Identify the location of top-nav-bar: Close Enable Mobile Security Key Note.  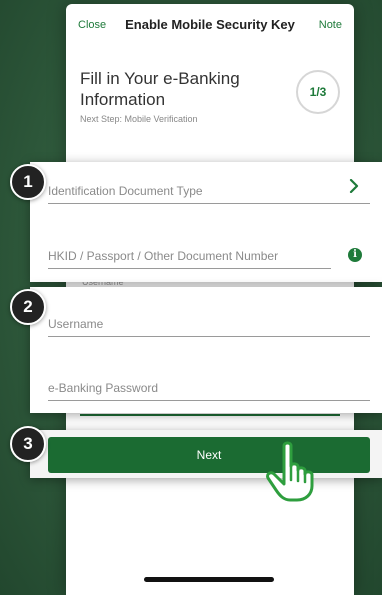
(210, 26).